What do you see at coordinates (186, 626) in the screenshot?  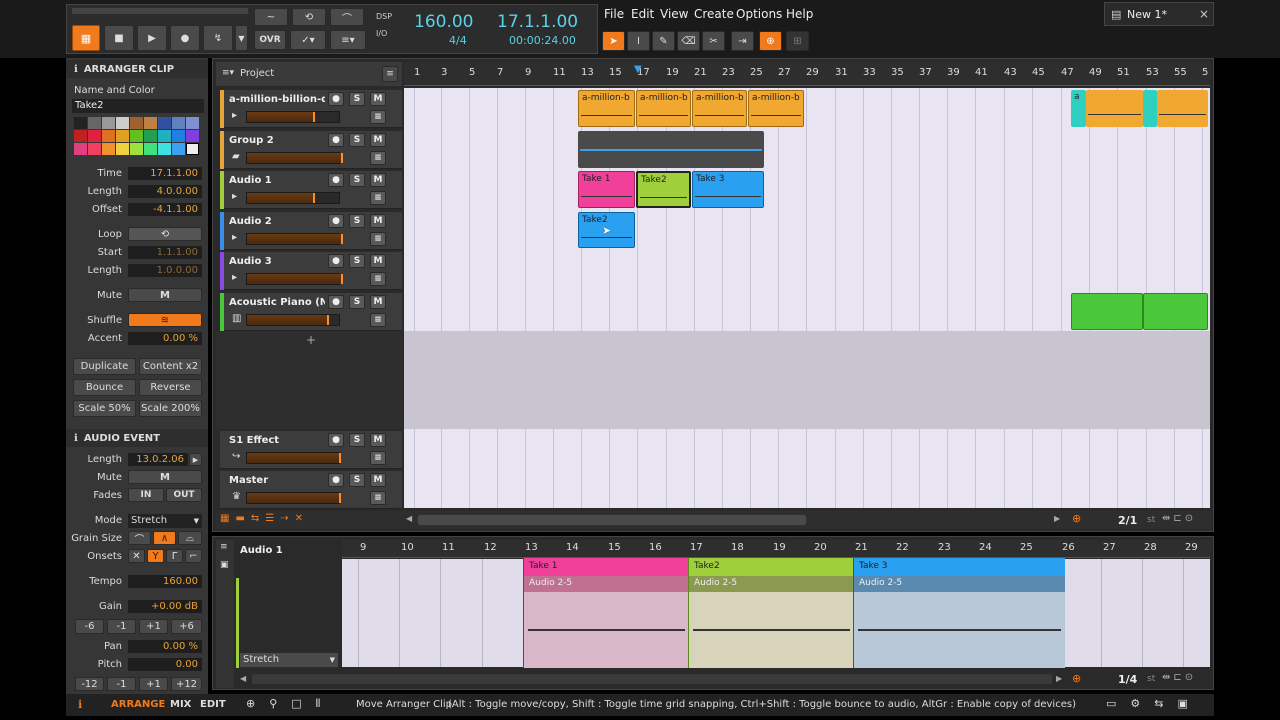 I see `gain-plus6-button: +6` at bounding box center [186, 626].